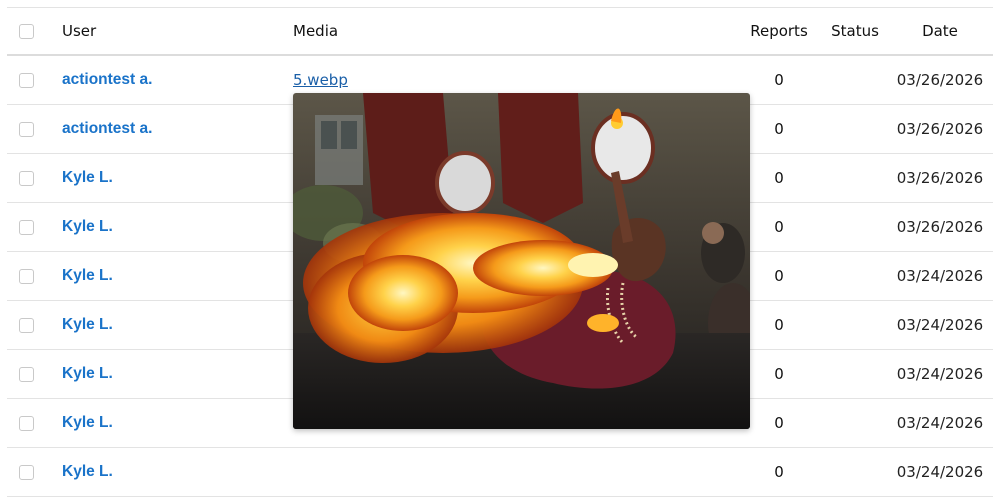  What do you see at coordinates (779, 31) in the screenshot?
I see `header-reports: Reports` at bounding box center [779, 31].